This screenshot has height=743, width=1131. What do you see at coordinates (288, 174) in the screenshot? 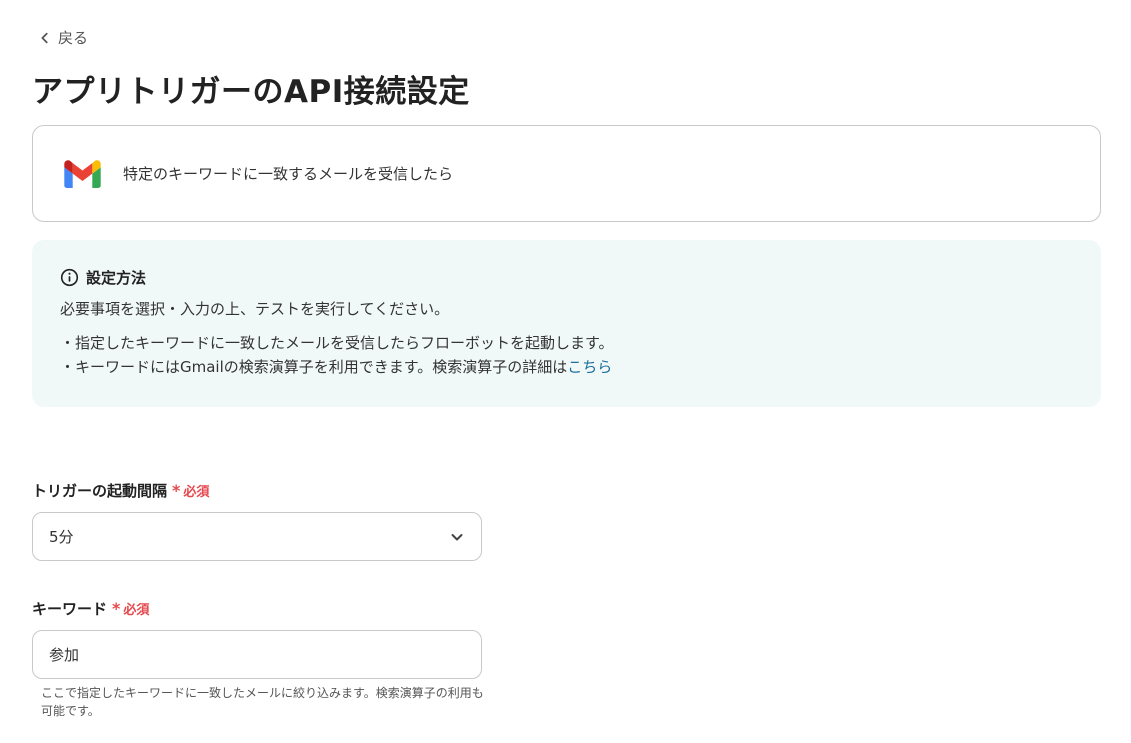
I see `trigger-description: 特定のキーワードに一致するメールを受信したら` at bounding box center [288, 174].